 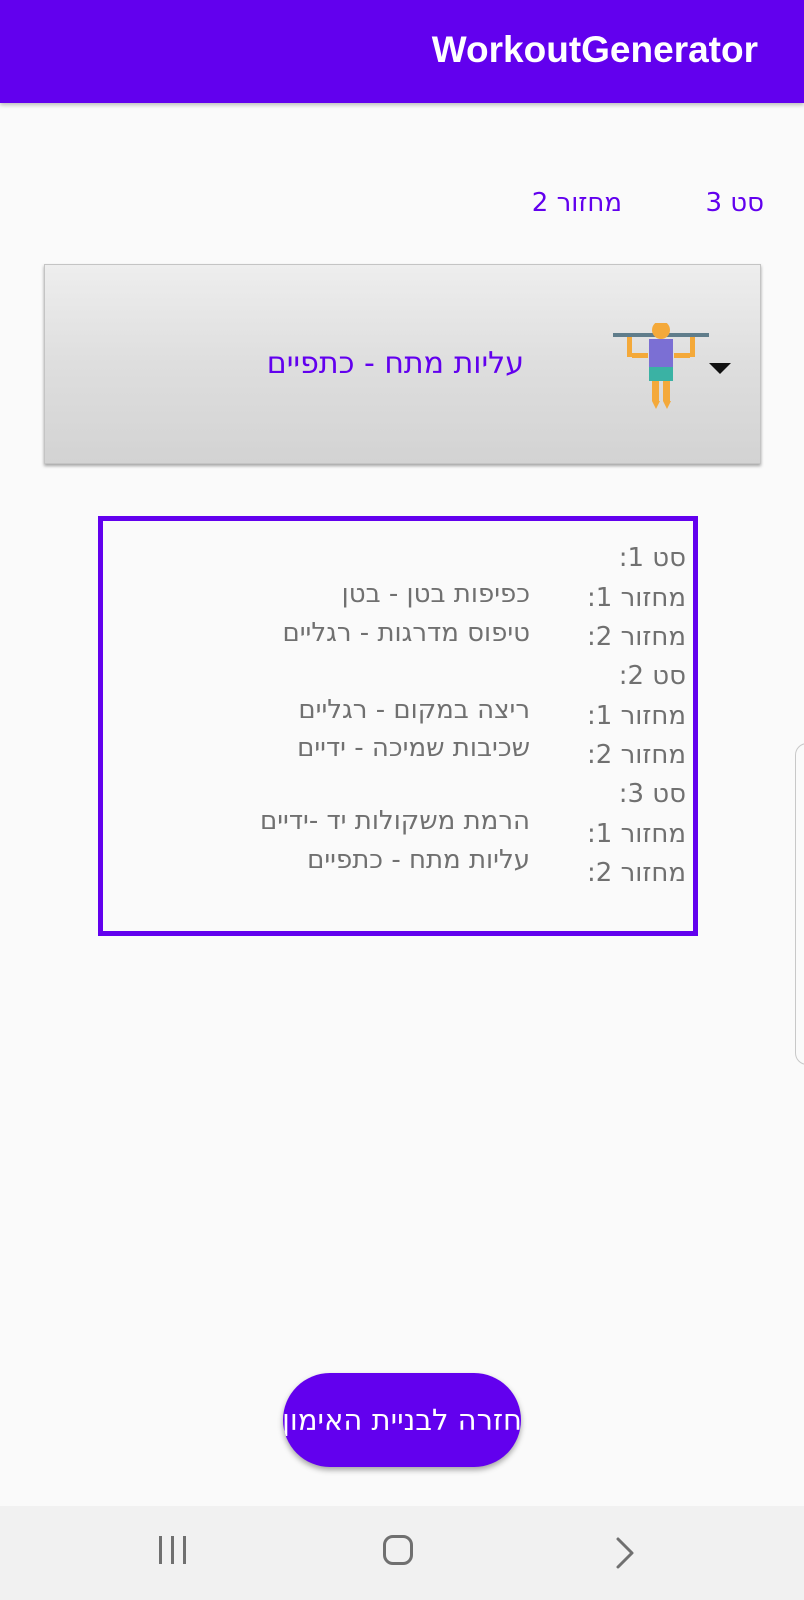 I want to click on pull-up-person-icon, so click(x=661, y=366).